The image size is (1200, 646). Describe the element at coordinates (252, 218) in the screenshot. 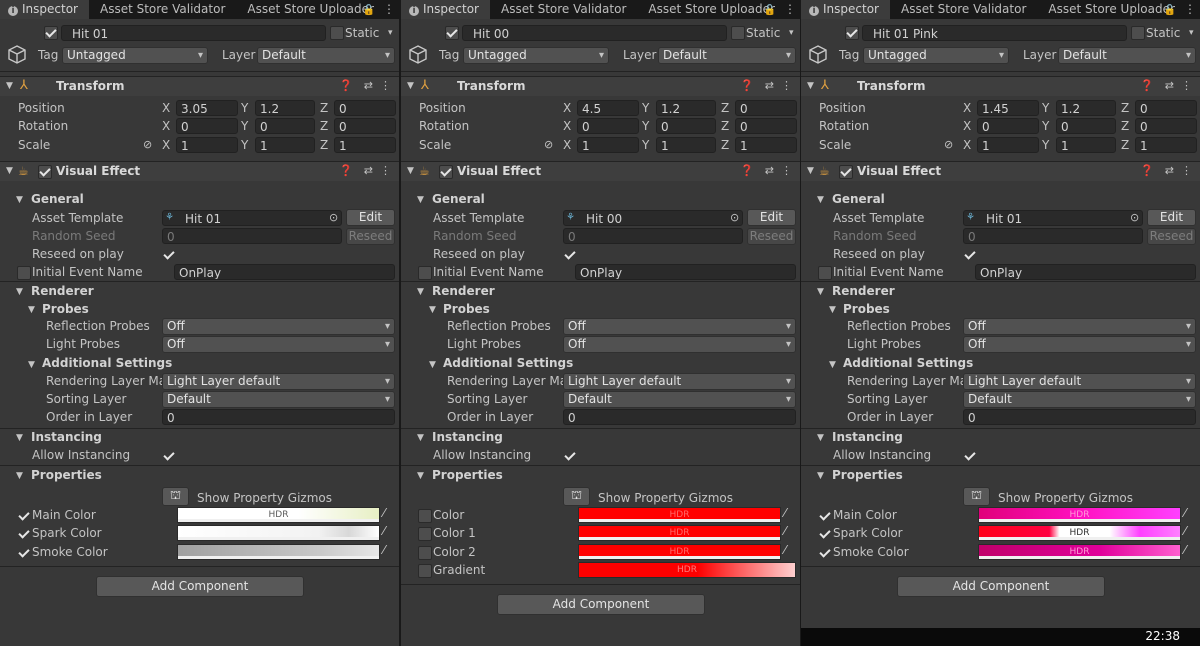

I see `asset-template-field: _Hit 01` at that location.